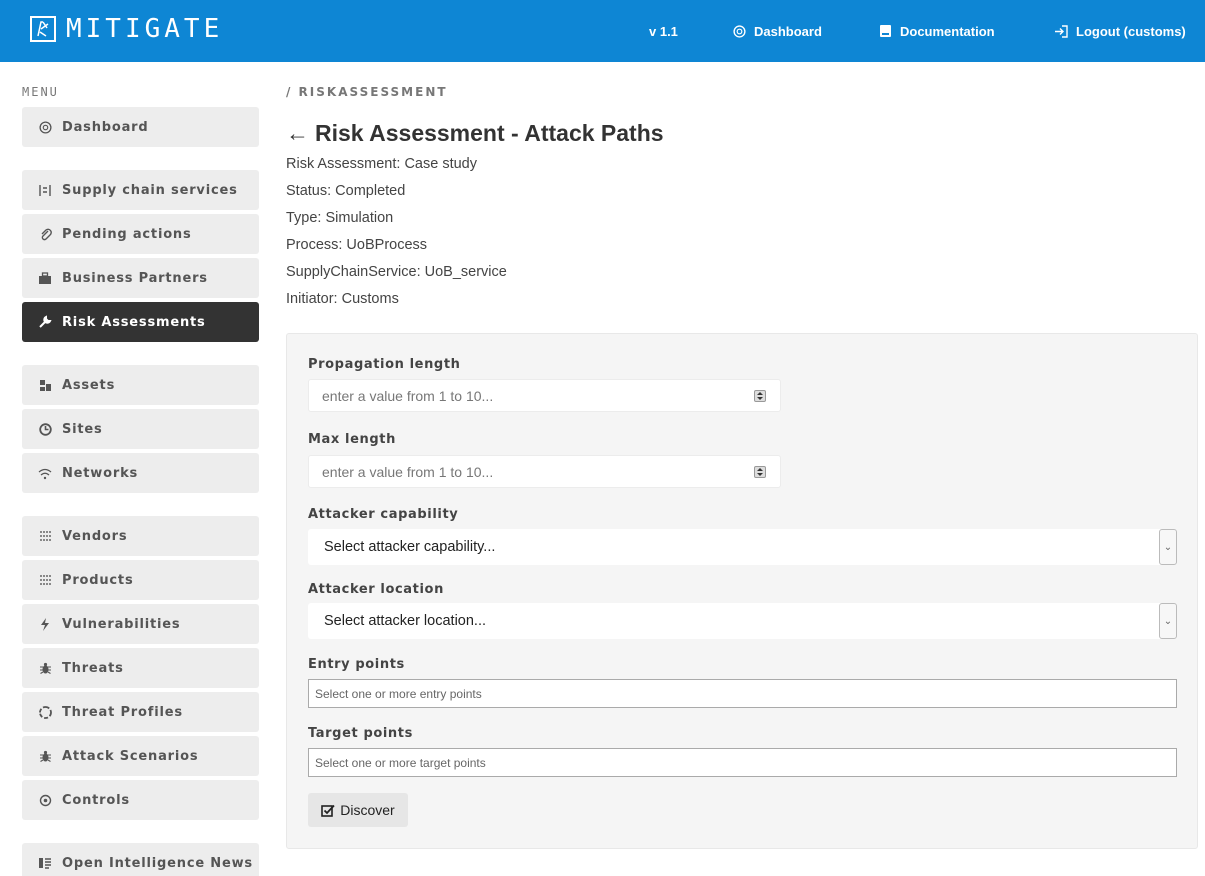 The height and width of the screenshot is (876, 1205). What do you see at coordinates (742, 762) in the screenshot?
I see `target-points-input: Select one or more target points` at bounding box center [742, 762].